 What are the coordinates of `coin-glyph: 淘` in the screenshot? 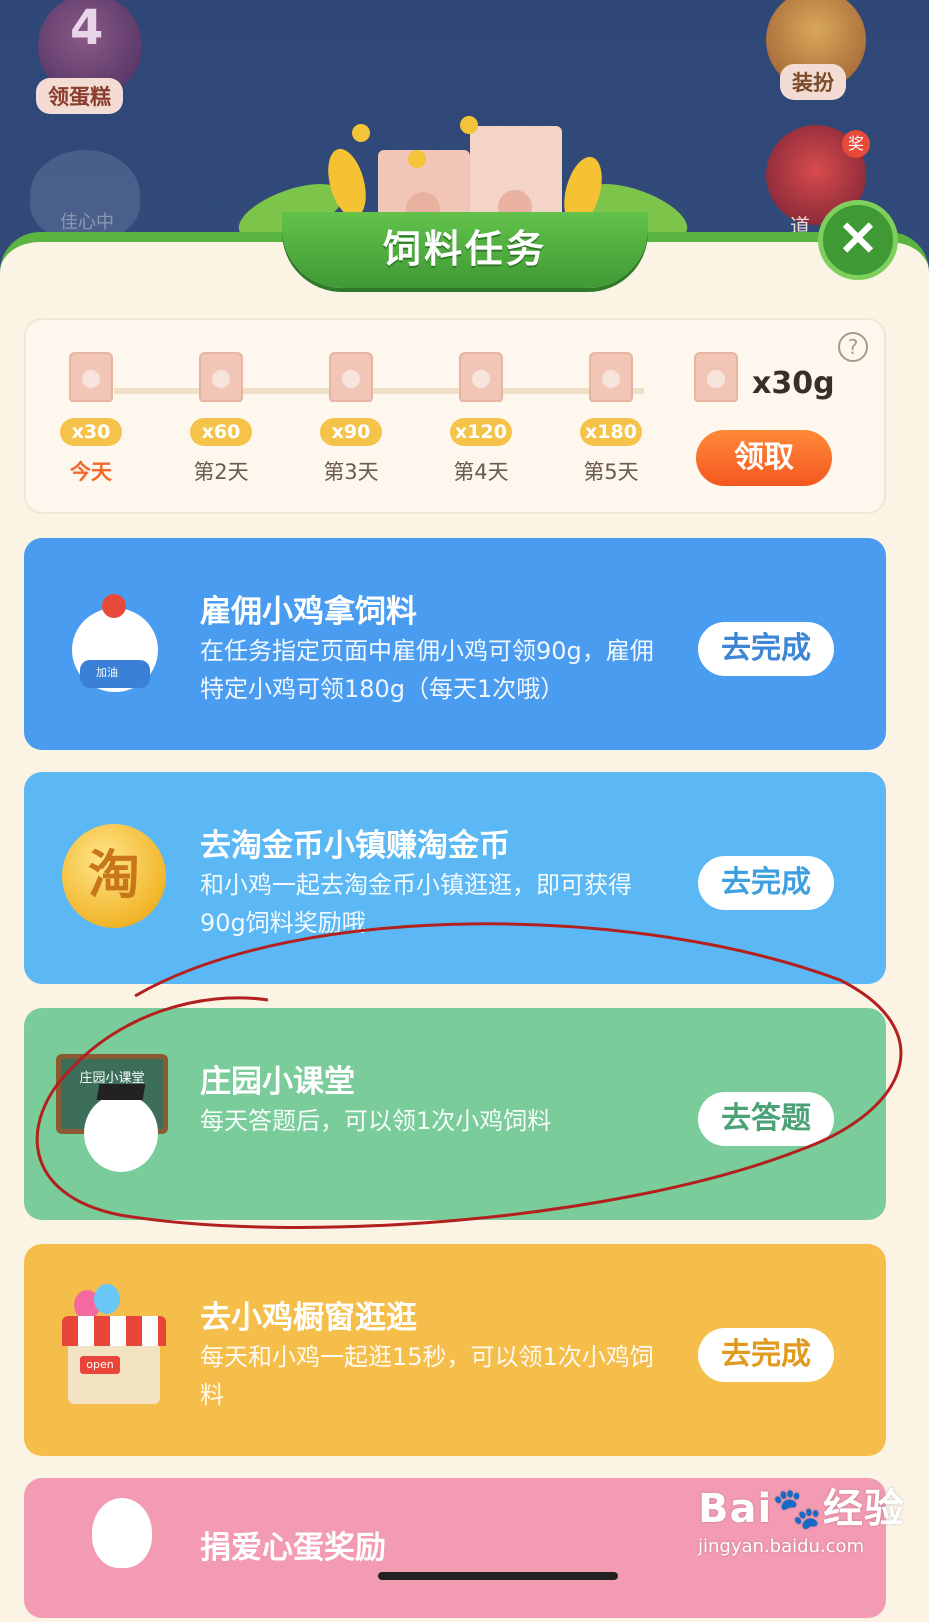 It's located at (114, 876).